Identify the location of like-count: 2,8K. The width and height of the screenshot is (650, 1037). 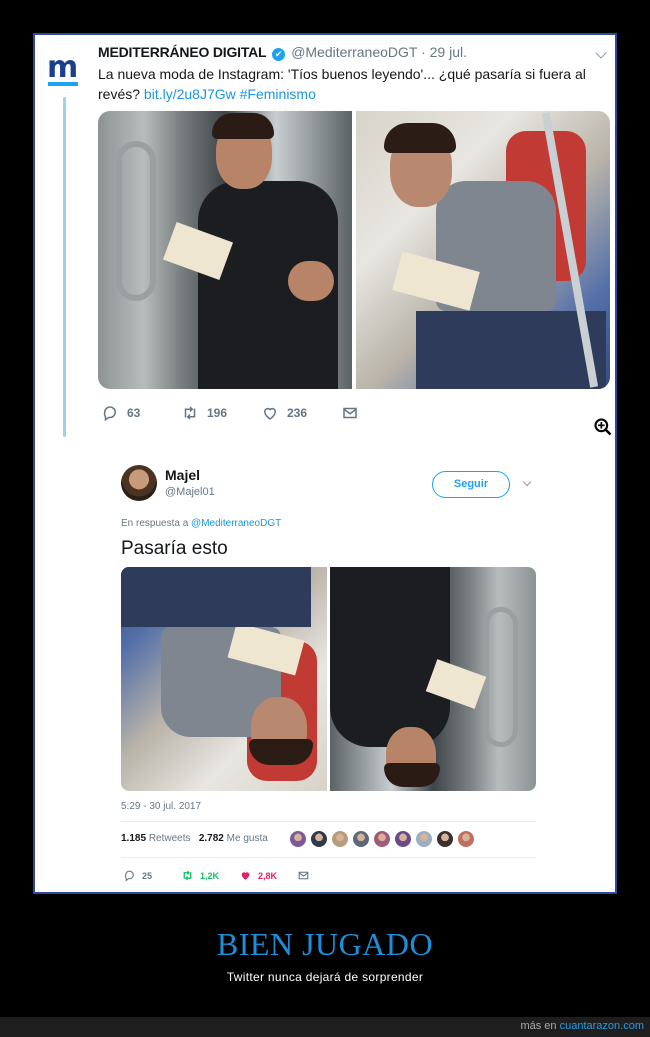
(268, 875).